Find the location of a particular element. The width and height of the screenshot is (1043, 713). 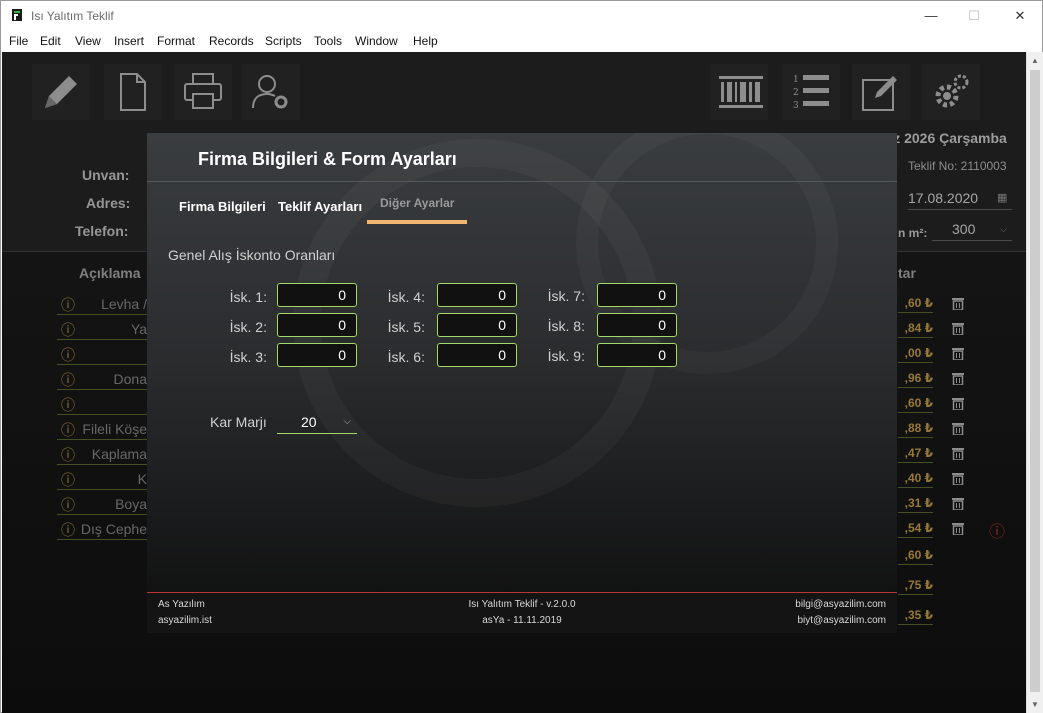

maximize-button: ☐ is located at coordinates (974, 16).